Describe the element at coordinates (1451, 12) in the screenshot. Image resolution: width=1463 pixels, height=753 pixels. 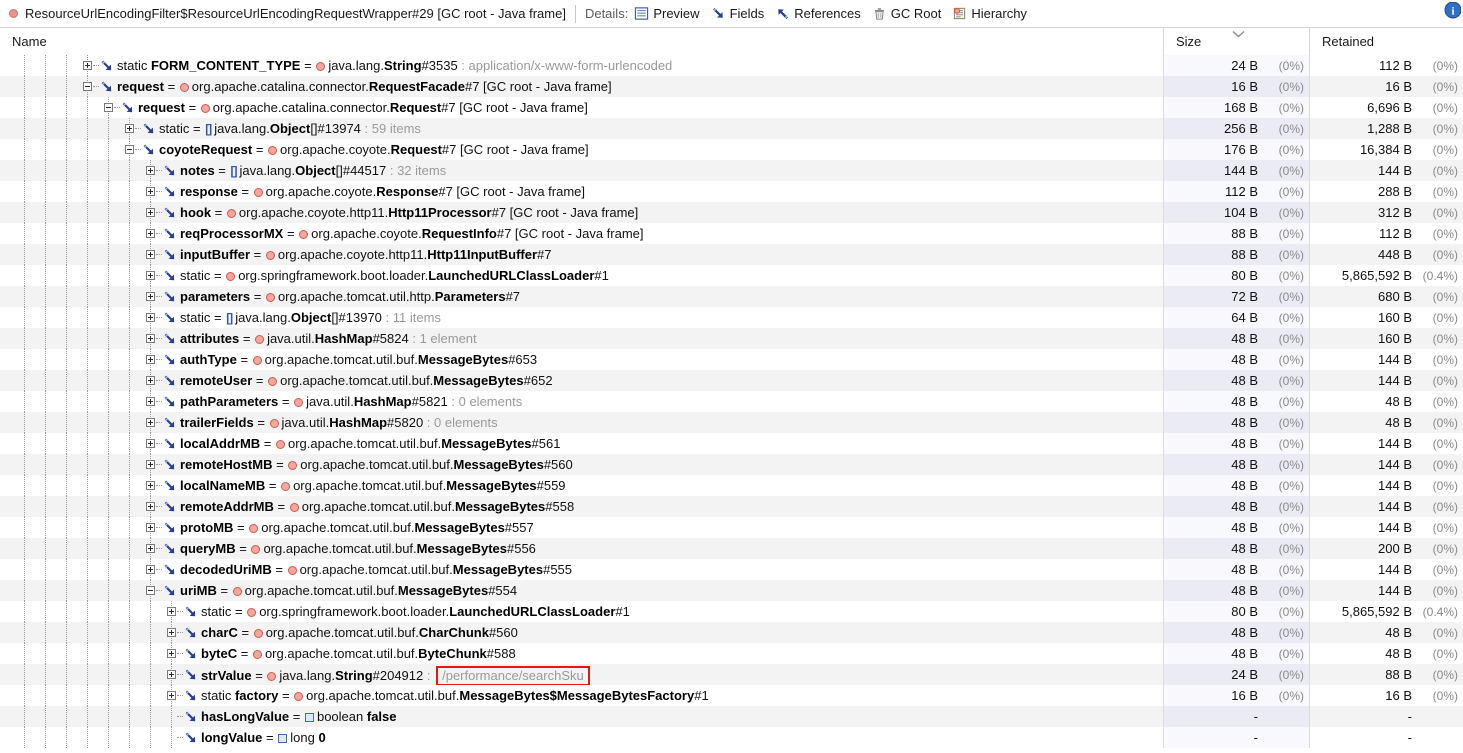
I see `info-icon: i` at that location.